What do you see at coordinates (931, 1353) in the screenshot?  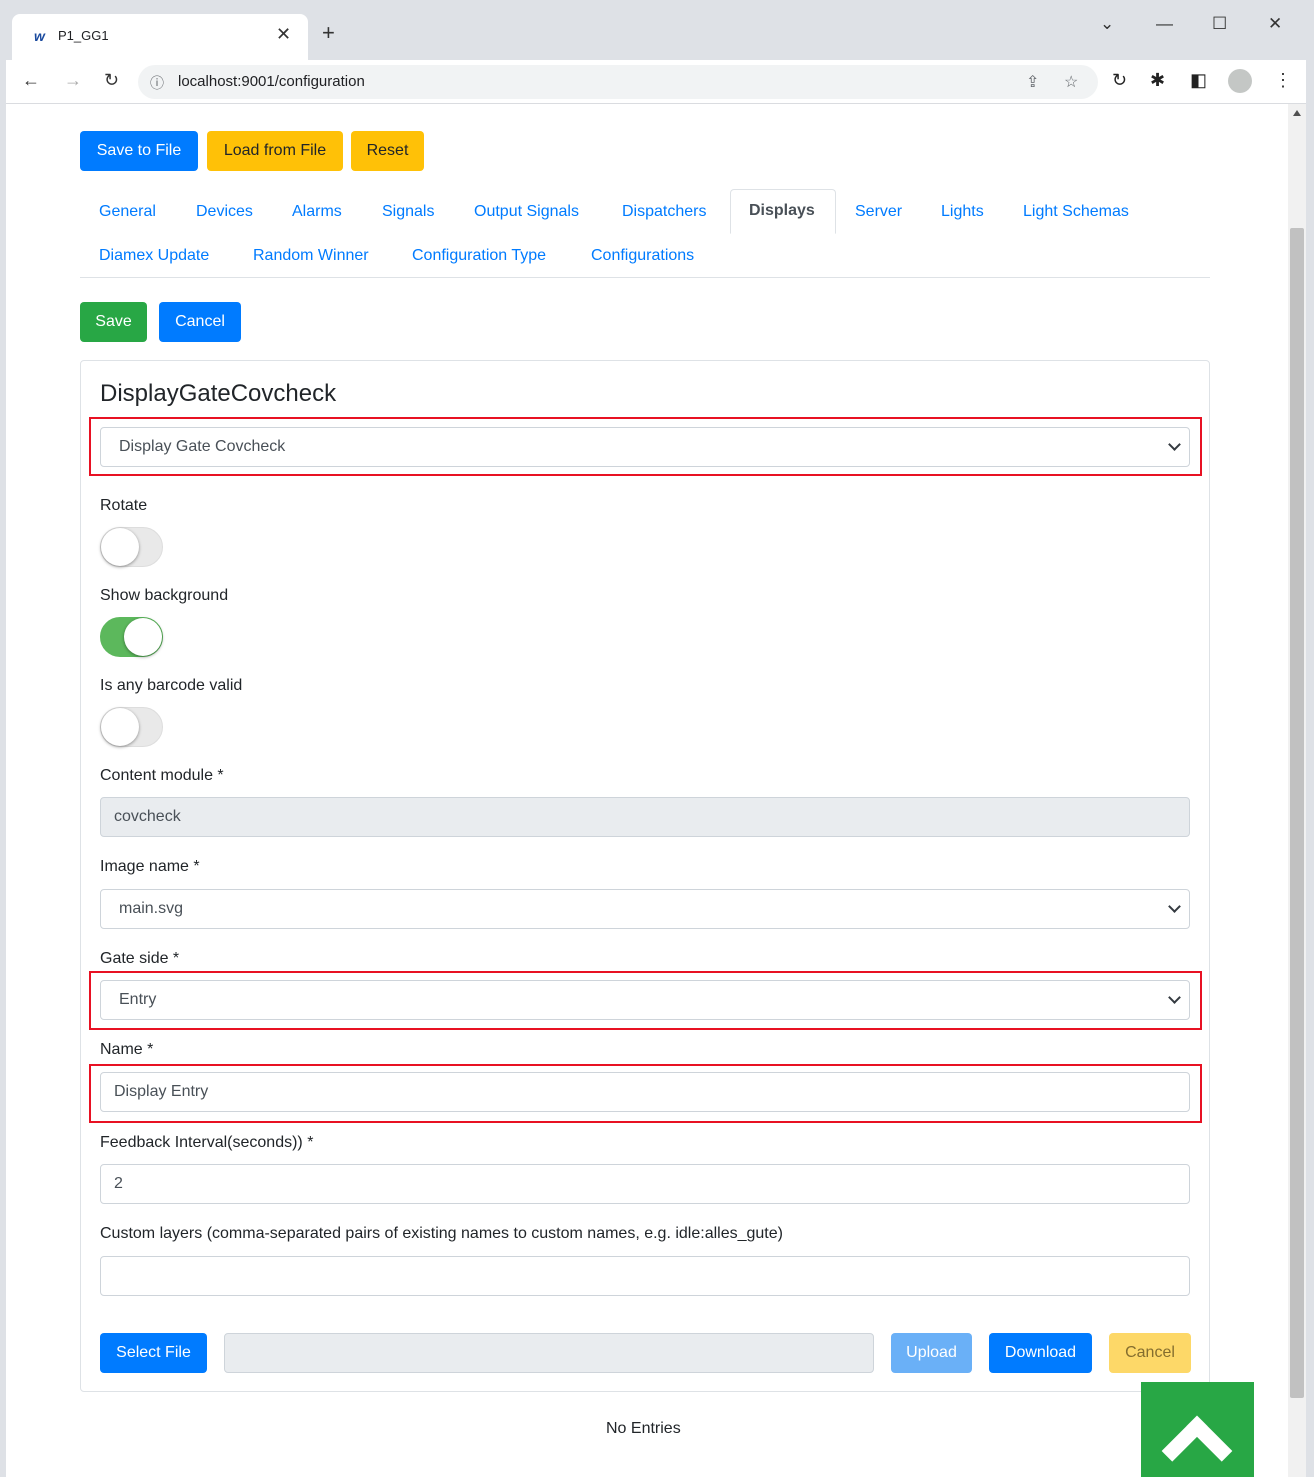 I see `upload-button: Upload` at bounding box center [931, 1353].